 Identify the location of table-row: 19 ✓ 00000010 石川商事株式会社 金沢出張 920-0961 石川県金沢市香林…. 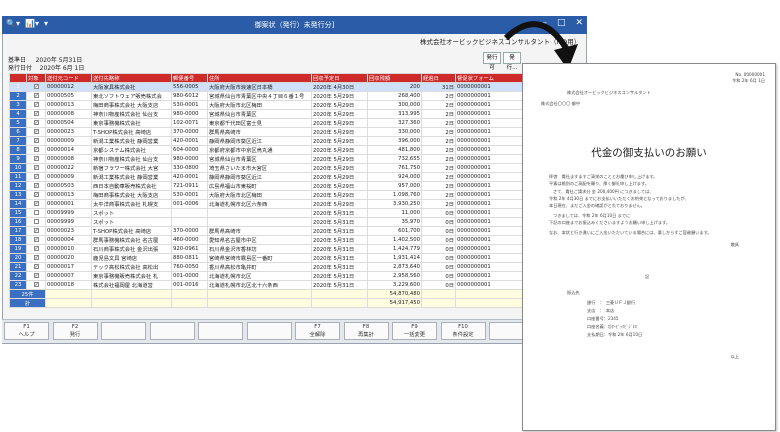
(266, 249).